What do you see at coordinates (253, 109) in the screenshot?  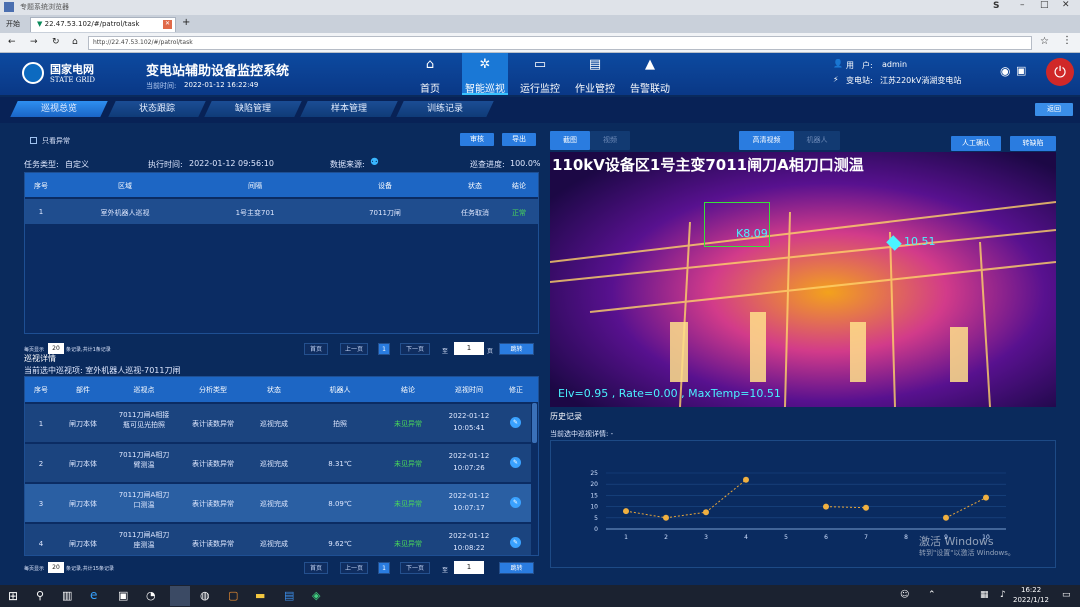 I see `tab-defect-management: 缺陷管理` at bounding box center [253, 109].